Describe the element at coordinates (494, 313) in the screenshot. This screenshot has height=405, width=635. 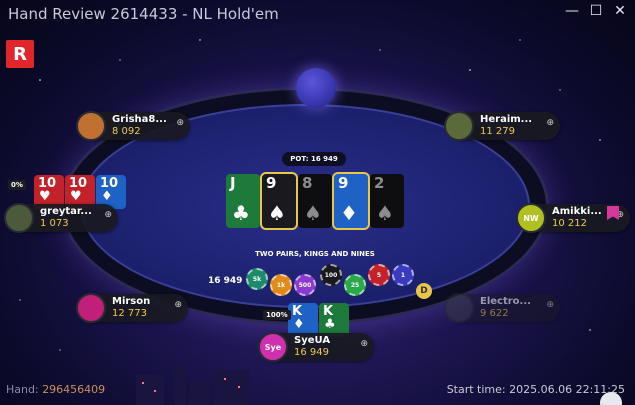
I see `player-stack: 9 622` at that location.